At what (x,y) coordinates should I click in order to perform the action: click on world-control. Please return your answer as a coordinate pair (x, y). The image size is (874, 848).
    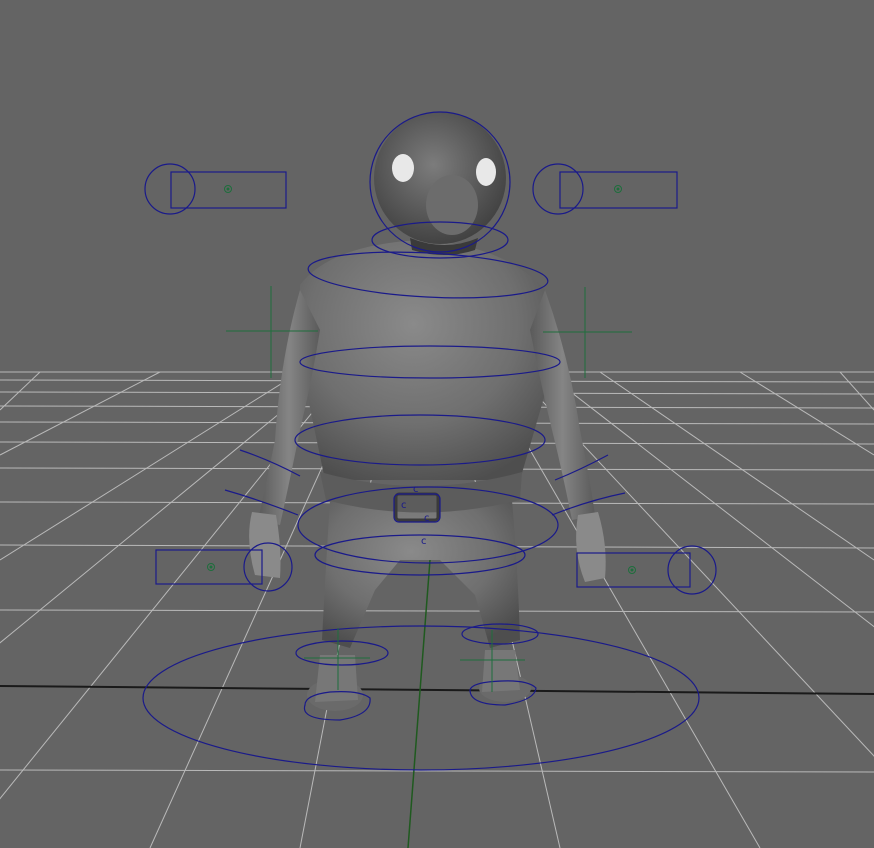
    Looking at the image, I should click on (421, 698).